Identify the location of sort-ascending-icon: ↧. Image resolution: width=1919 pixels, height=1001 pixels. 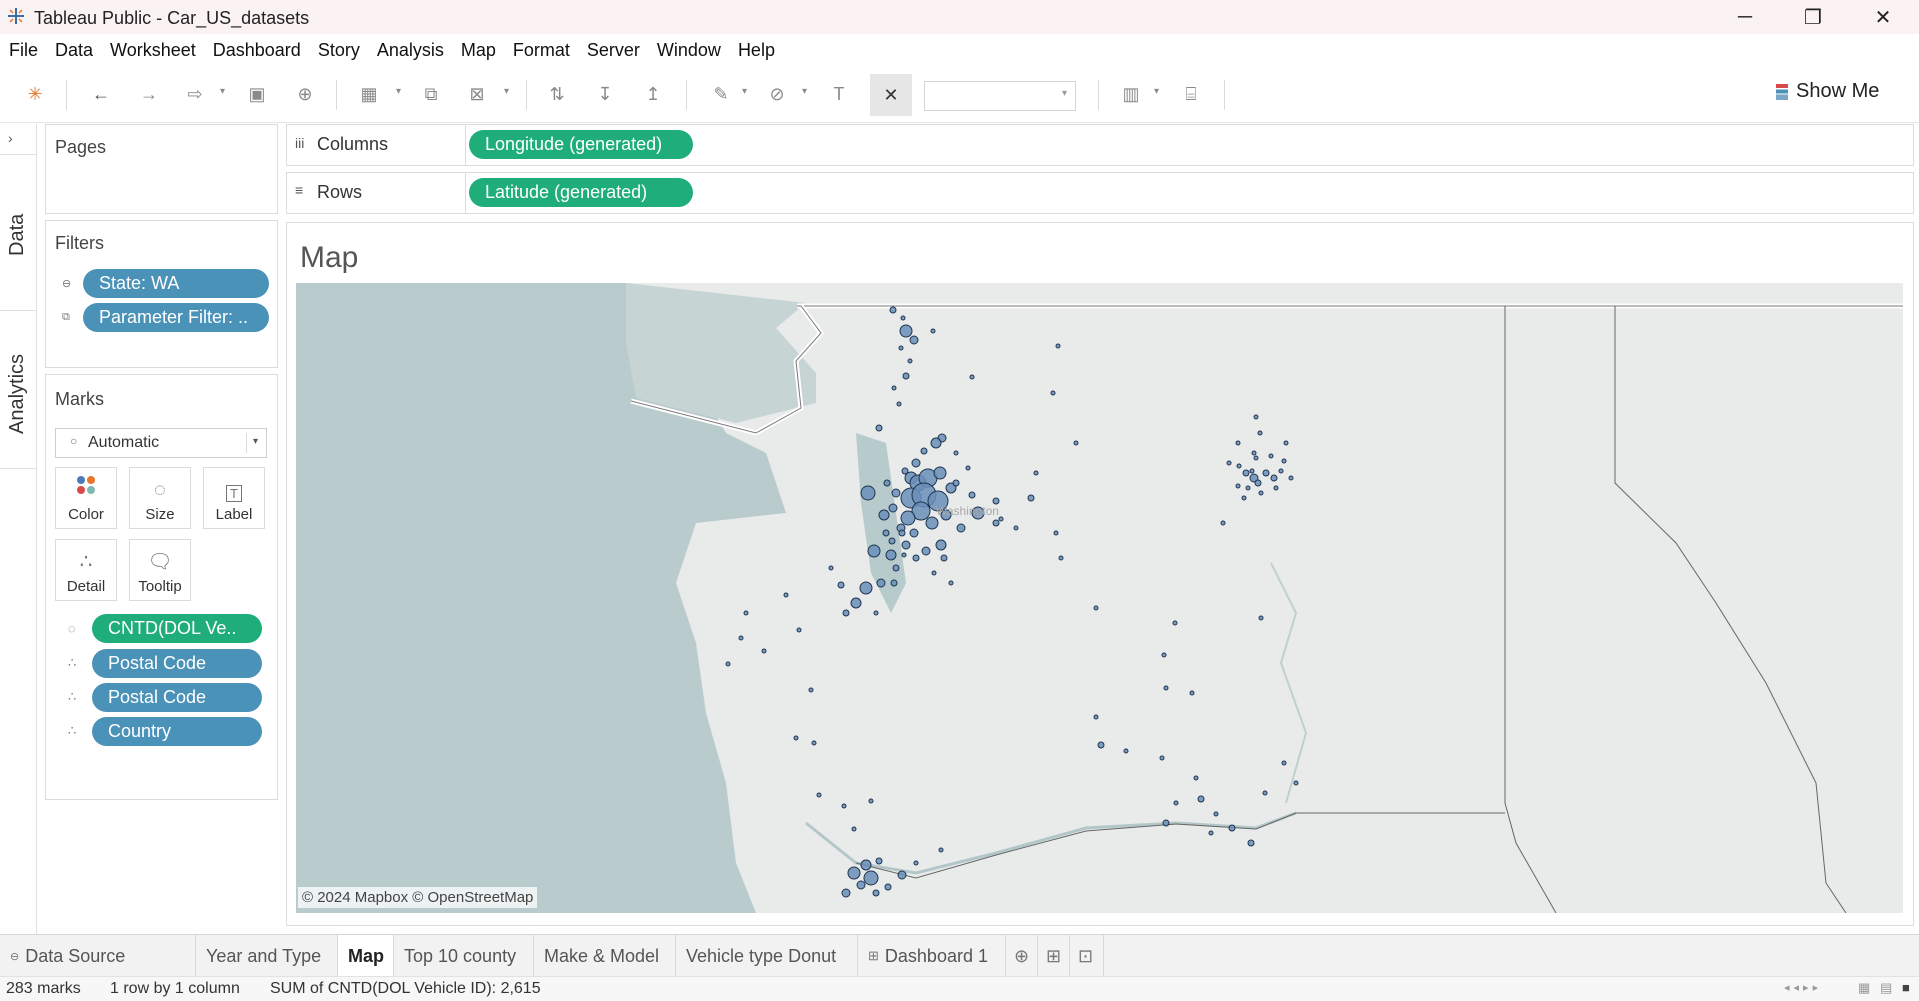
(605, 94).